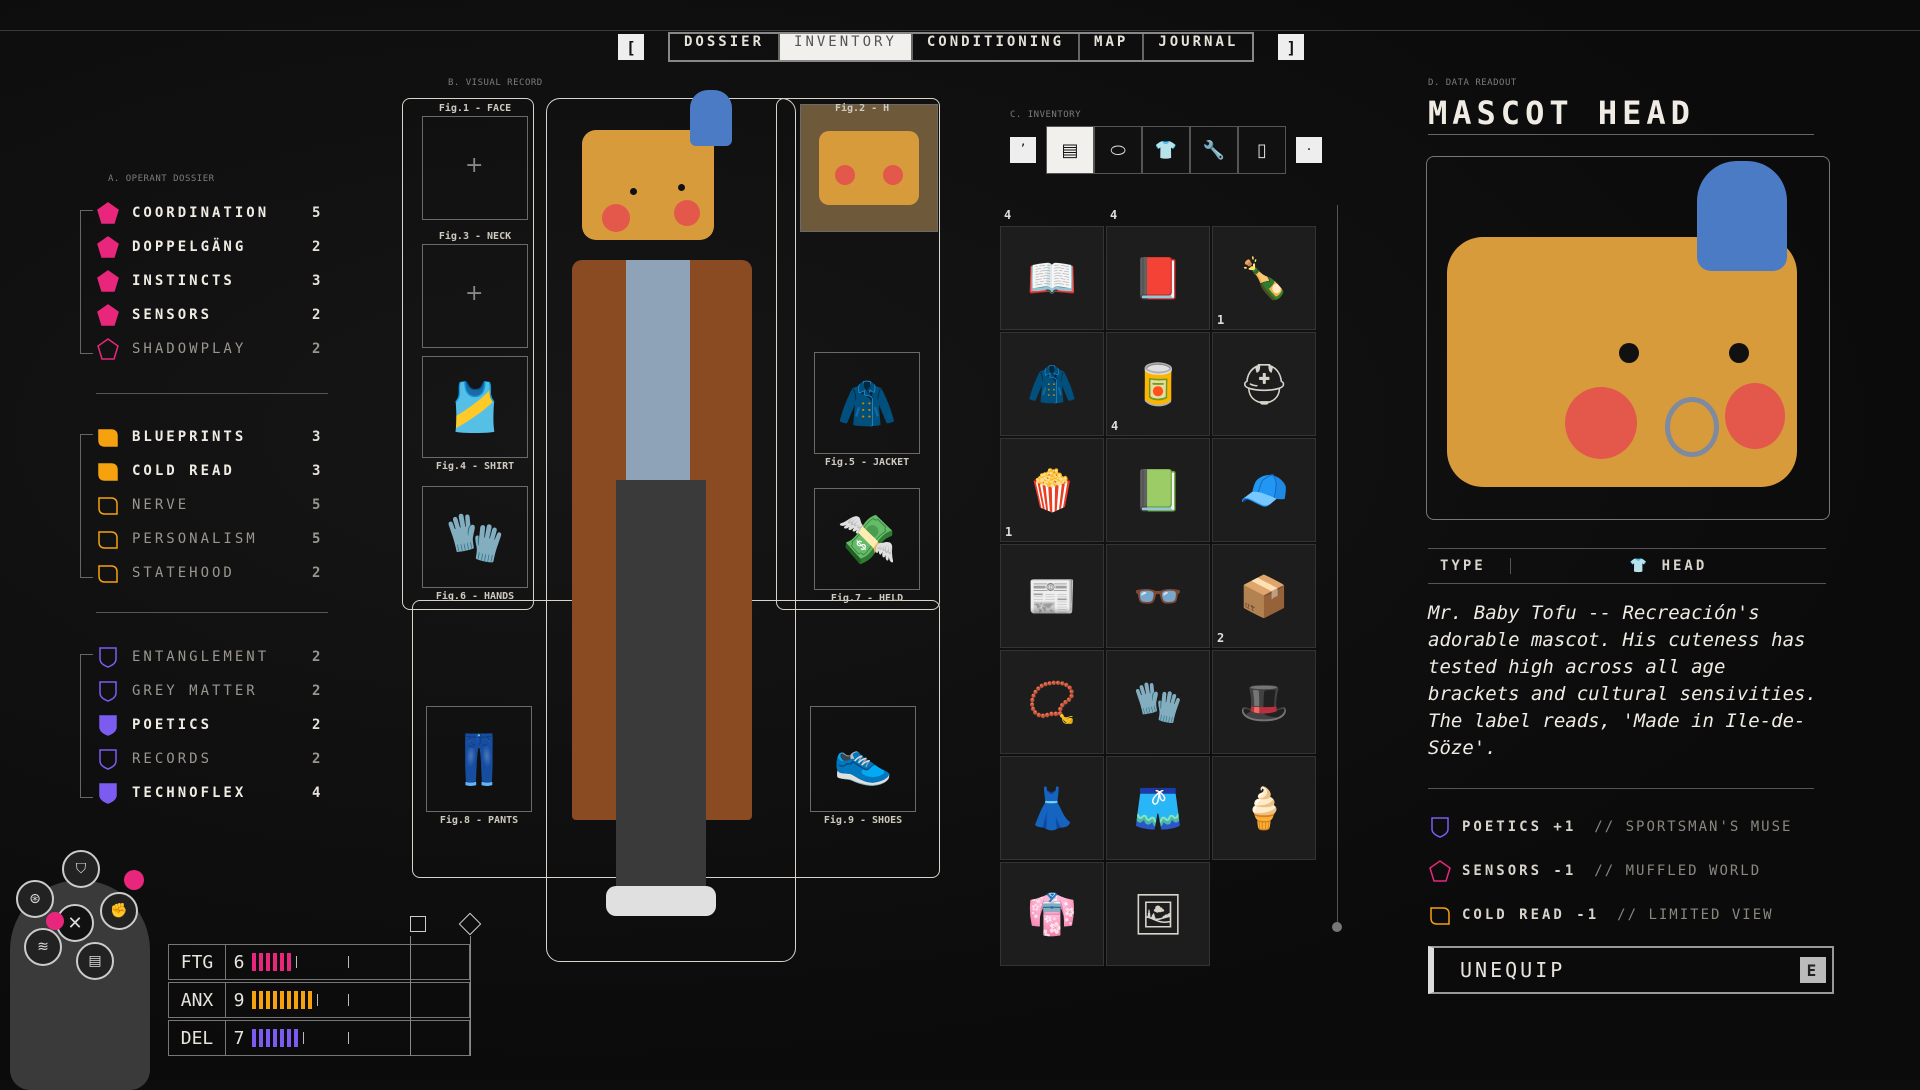 This screenshot has width=1920, height=1090. I want to click on slot-caption: Fig.3 - NECK, so click(475, 236).